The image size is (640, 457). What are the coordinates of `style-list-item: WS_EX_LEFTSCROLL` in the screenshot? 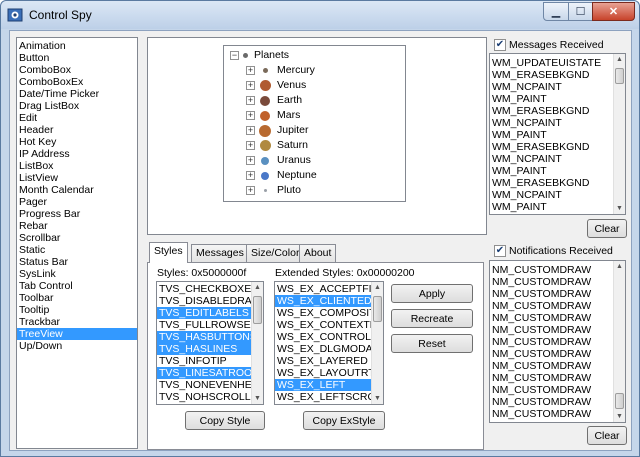 It's located at (329, 397).